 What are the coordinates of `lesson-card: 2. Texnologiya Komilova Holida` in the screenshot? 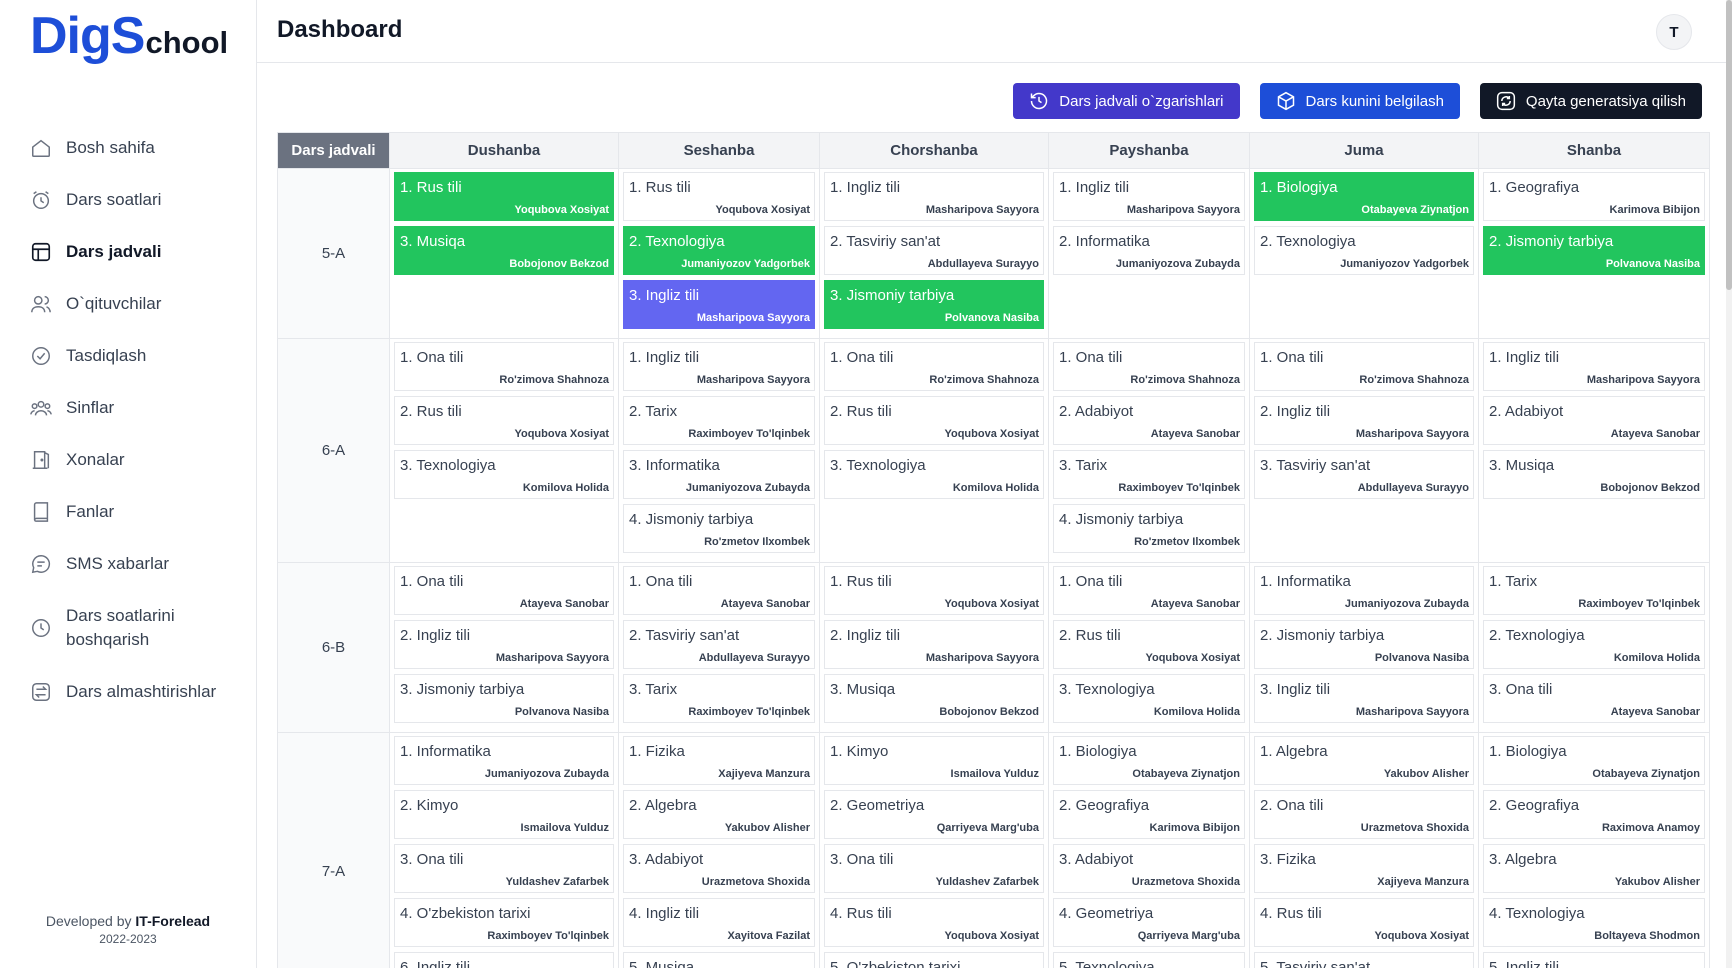 It's located at (1594, 644).